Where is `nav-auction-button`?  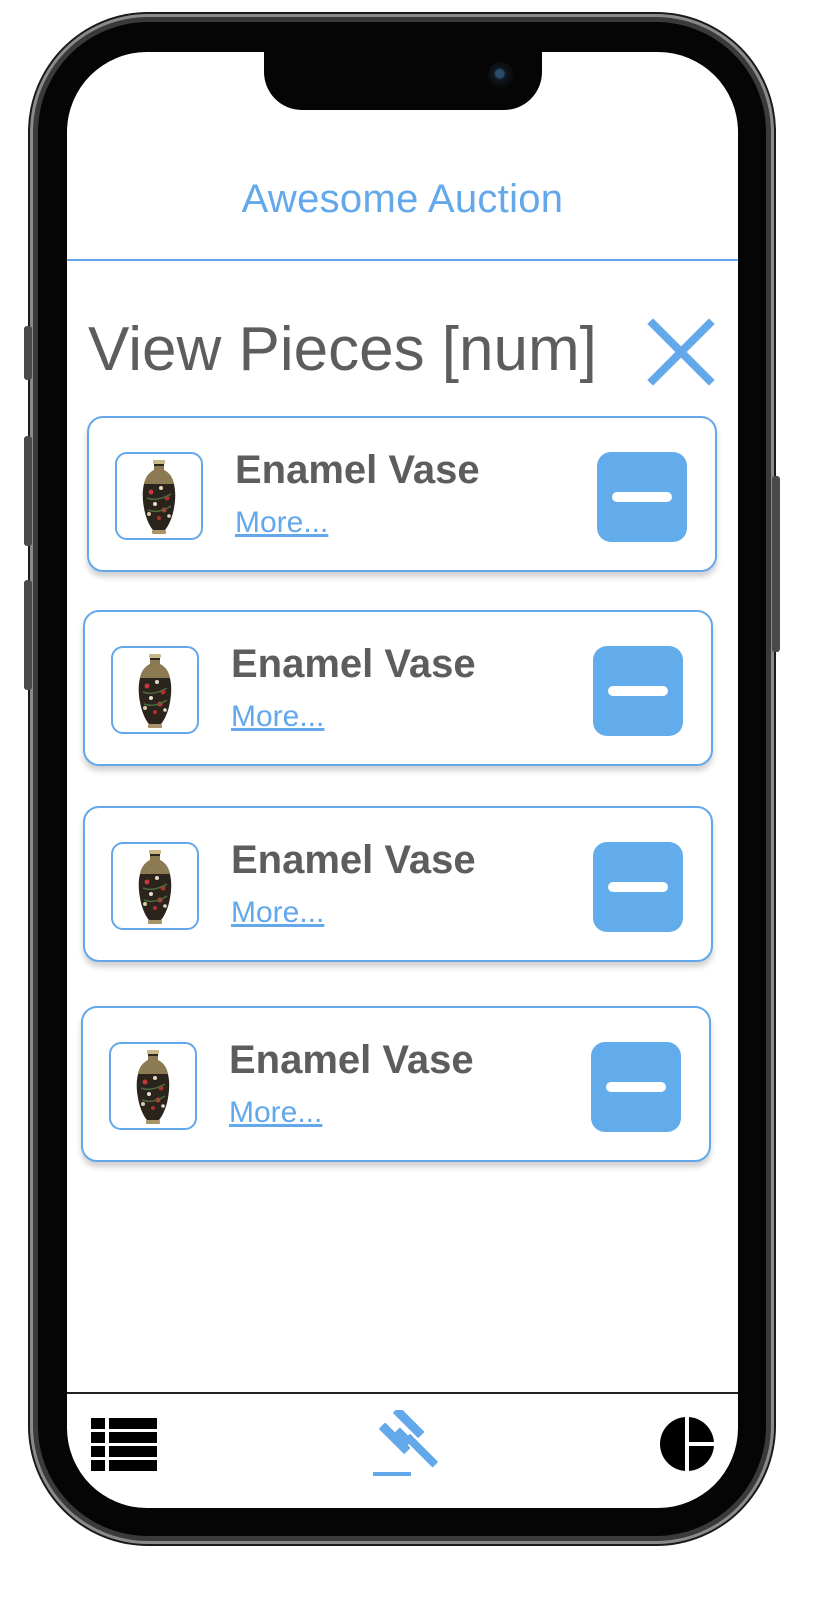
nav-auction-button is located at coordinates (405, 1443).